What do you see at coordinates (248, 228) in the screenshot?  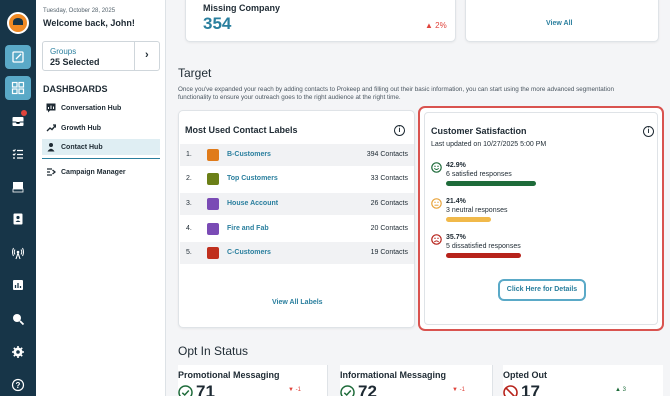 I see `label-name: Fire and Fab` at bounding box center [248, 228].